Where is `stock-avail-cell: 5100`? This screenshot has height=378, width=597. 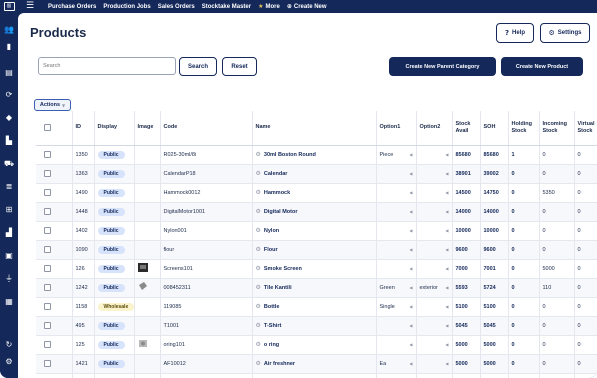 stock-avail-cell: 5100 is located at coordinates (466, 307).